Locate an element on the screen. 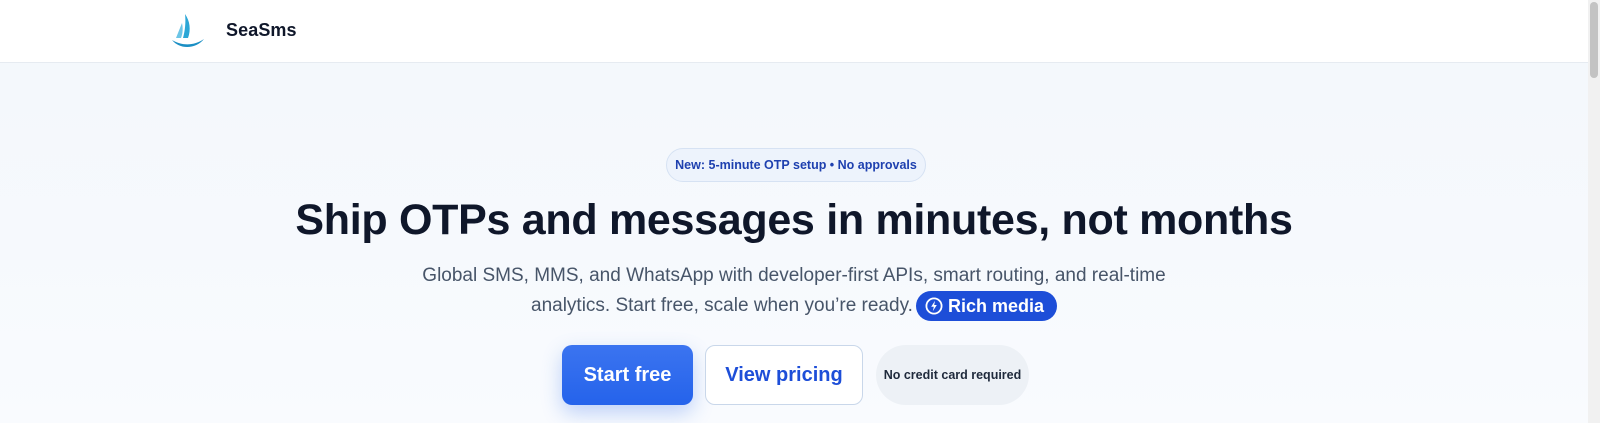 The width and height of the screenshot is (1600, 423). rich-media-label: Rich media is located at coordinates (995, 306).